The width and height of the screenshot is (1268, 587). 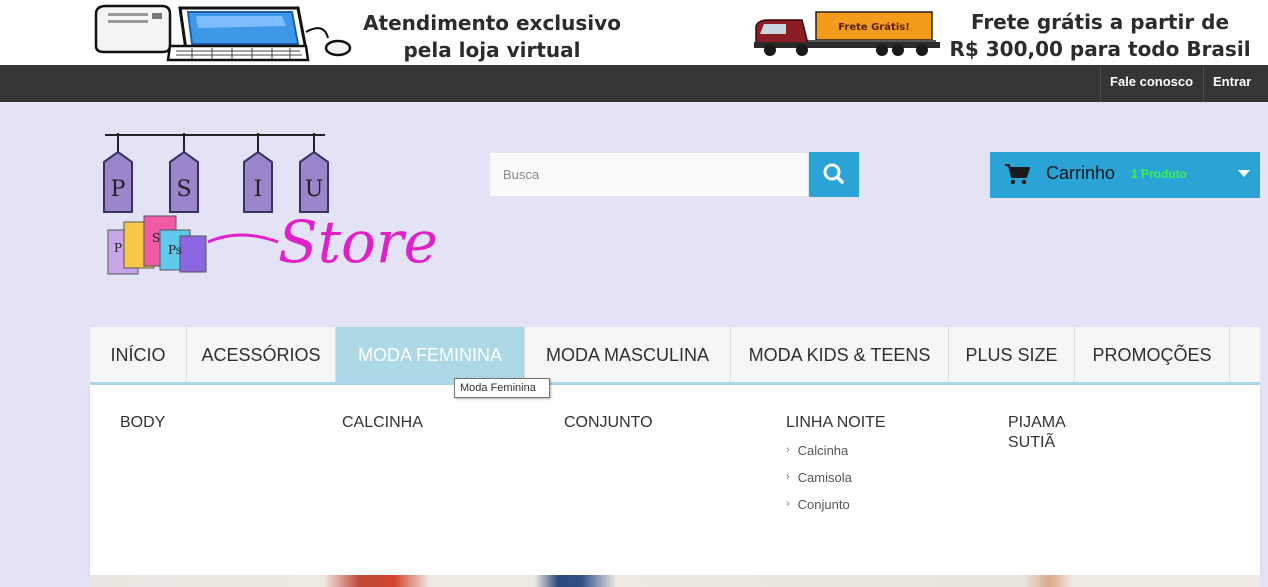 I want to click on dropdown-link-conjunto: CONJUNTO, so click(x=608, y=423).